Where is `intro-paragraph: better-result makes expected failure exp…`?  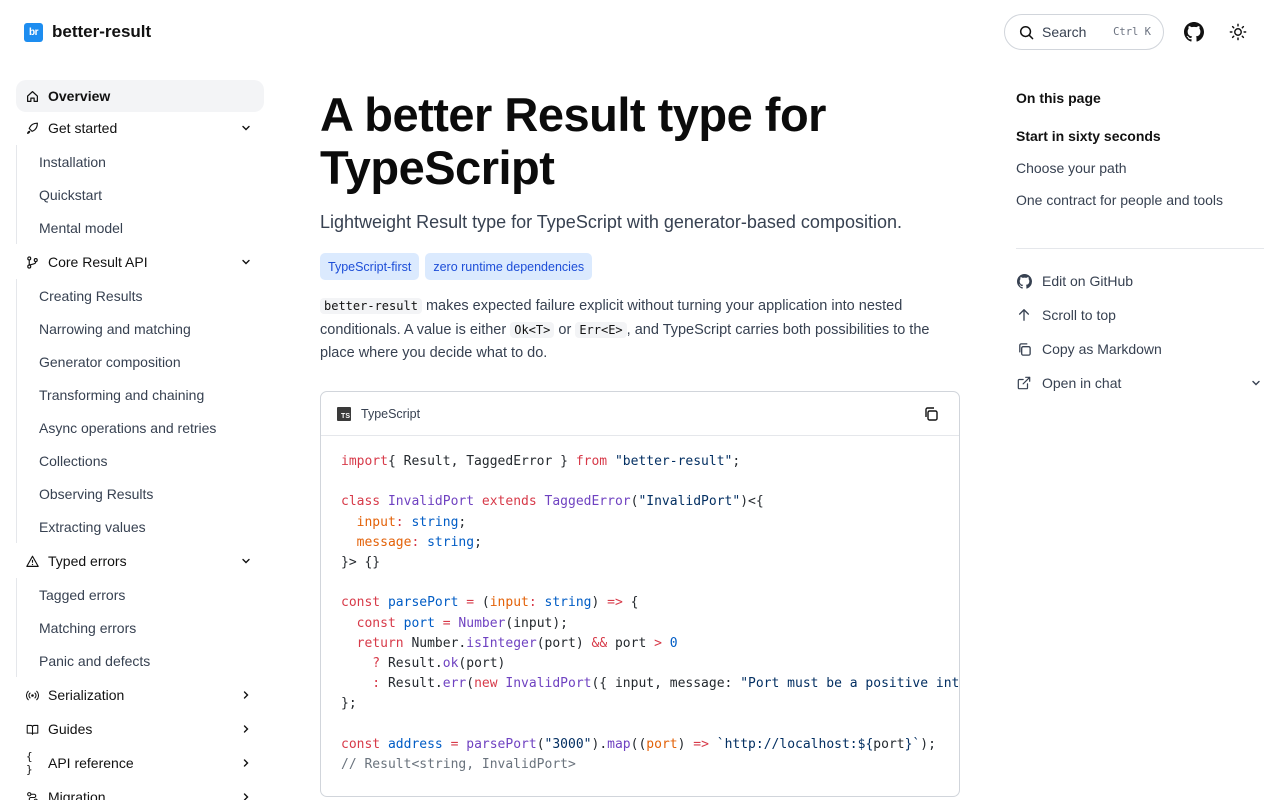
intro-paragraph: better-result makes expected failure exp… is located at coordinates (640, 330).